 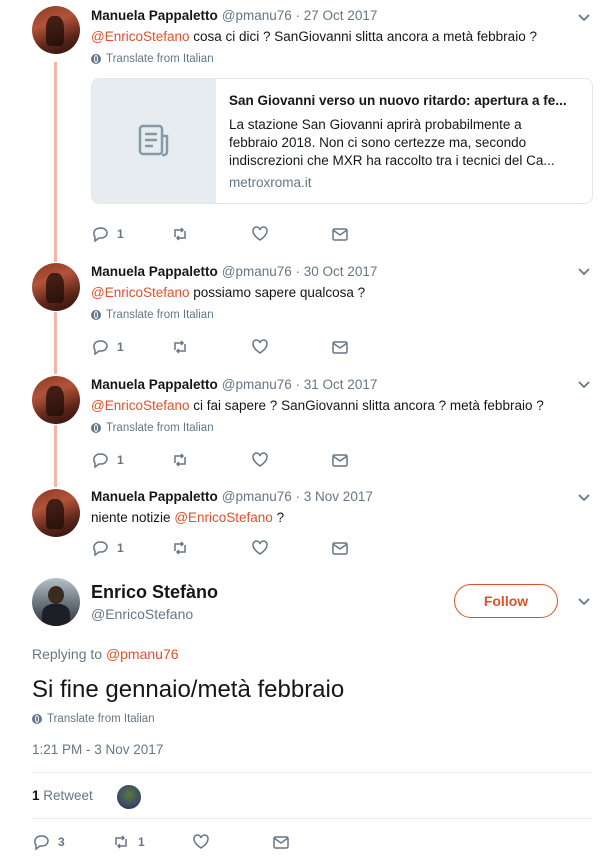 I want to click on tweet-date: · 3 Nov 2017, so click(x=334, y=496).